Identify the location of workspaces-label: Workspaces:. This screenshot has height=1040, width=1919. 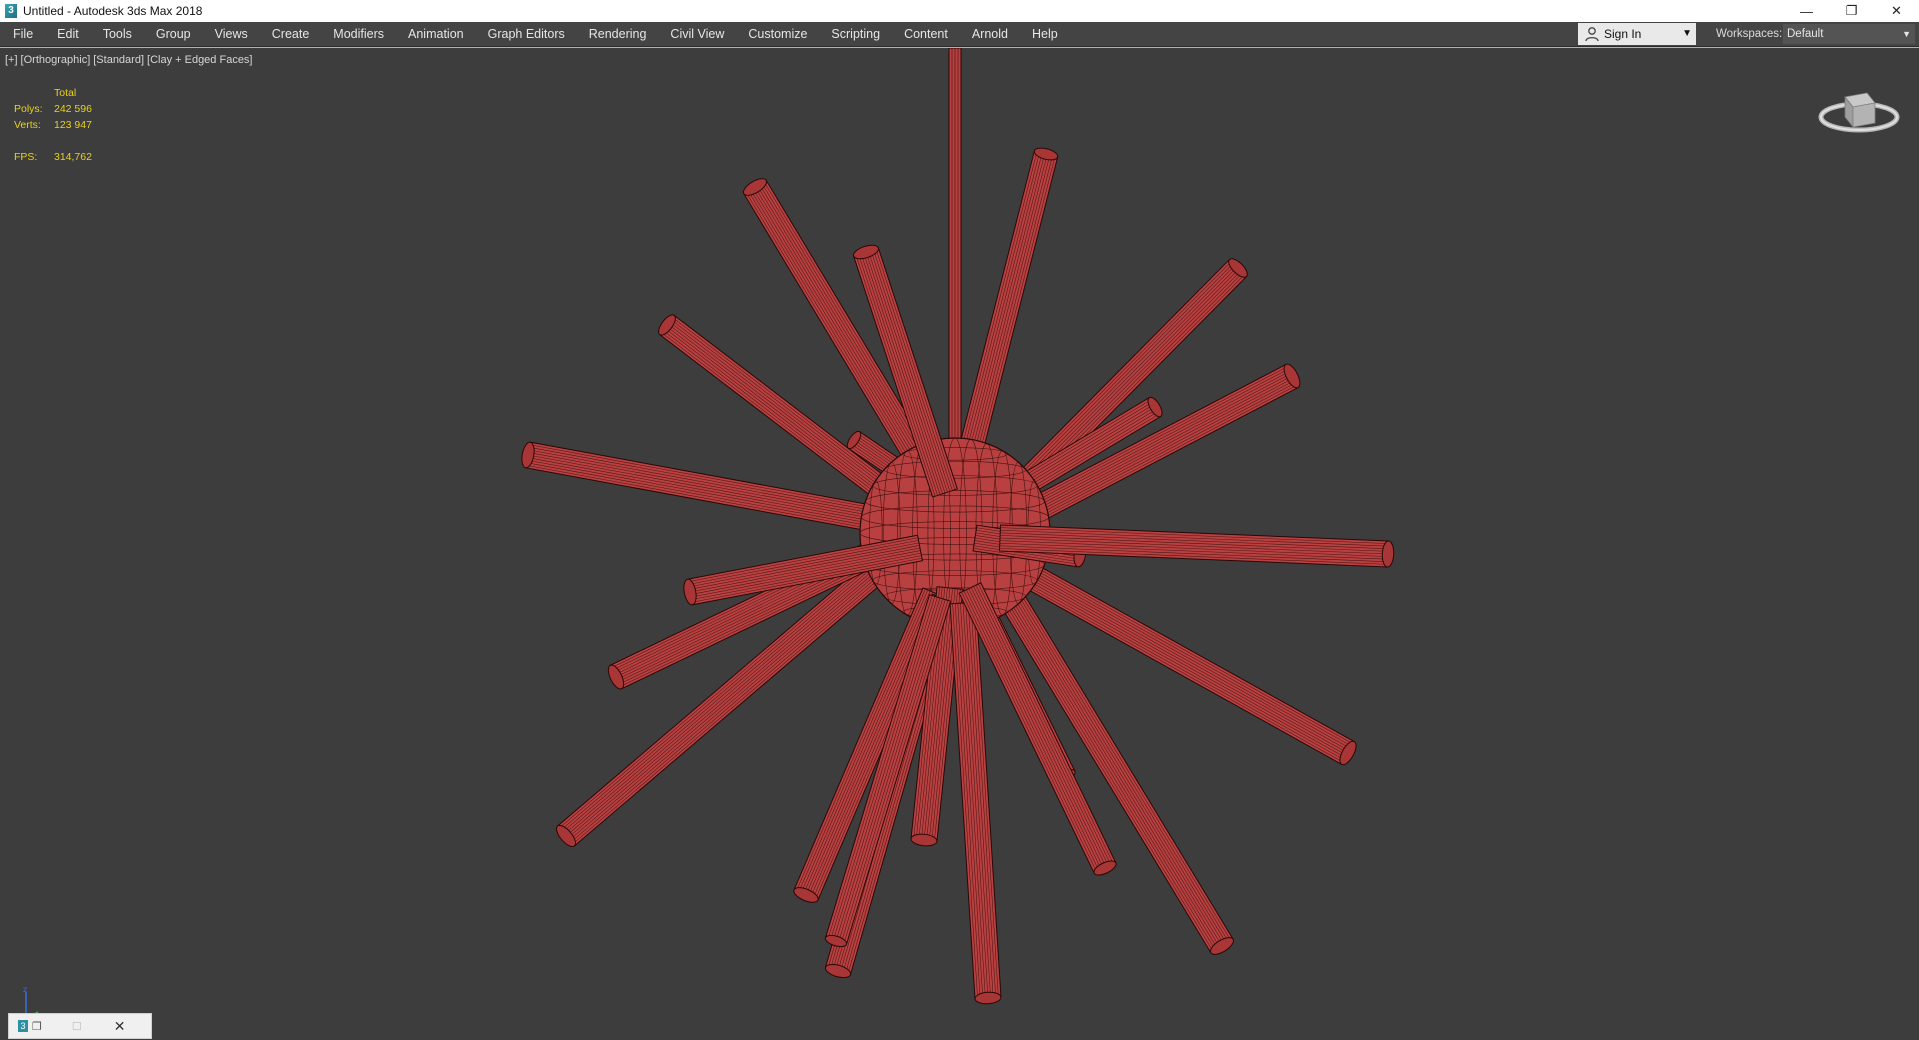
(1749, 34).